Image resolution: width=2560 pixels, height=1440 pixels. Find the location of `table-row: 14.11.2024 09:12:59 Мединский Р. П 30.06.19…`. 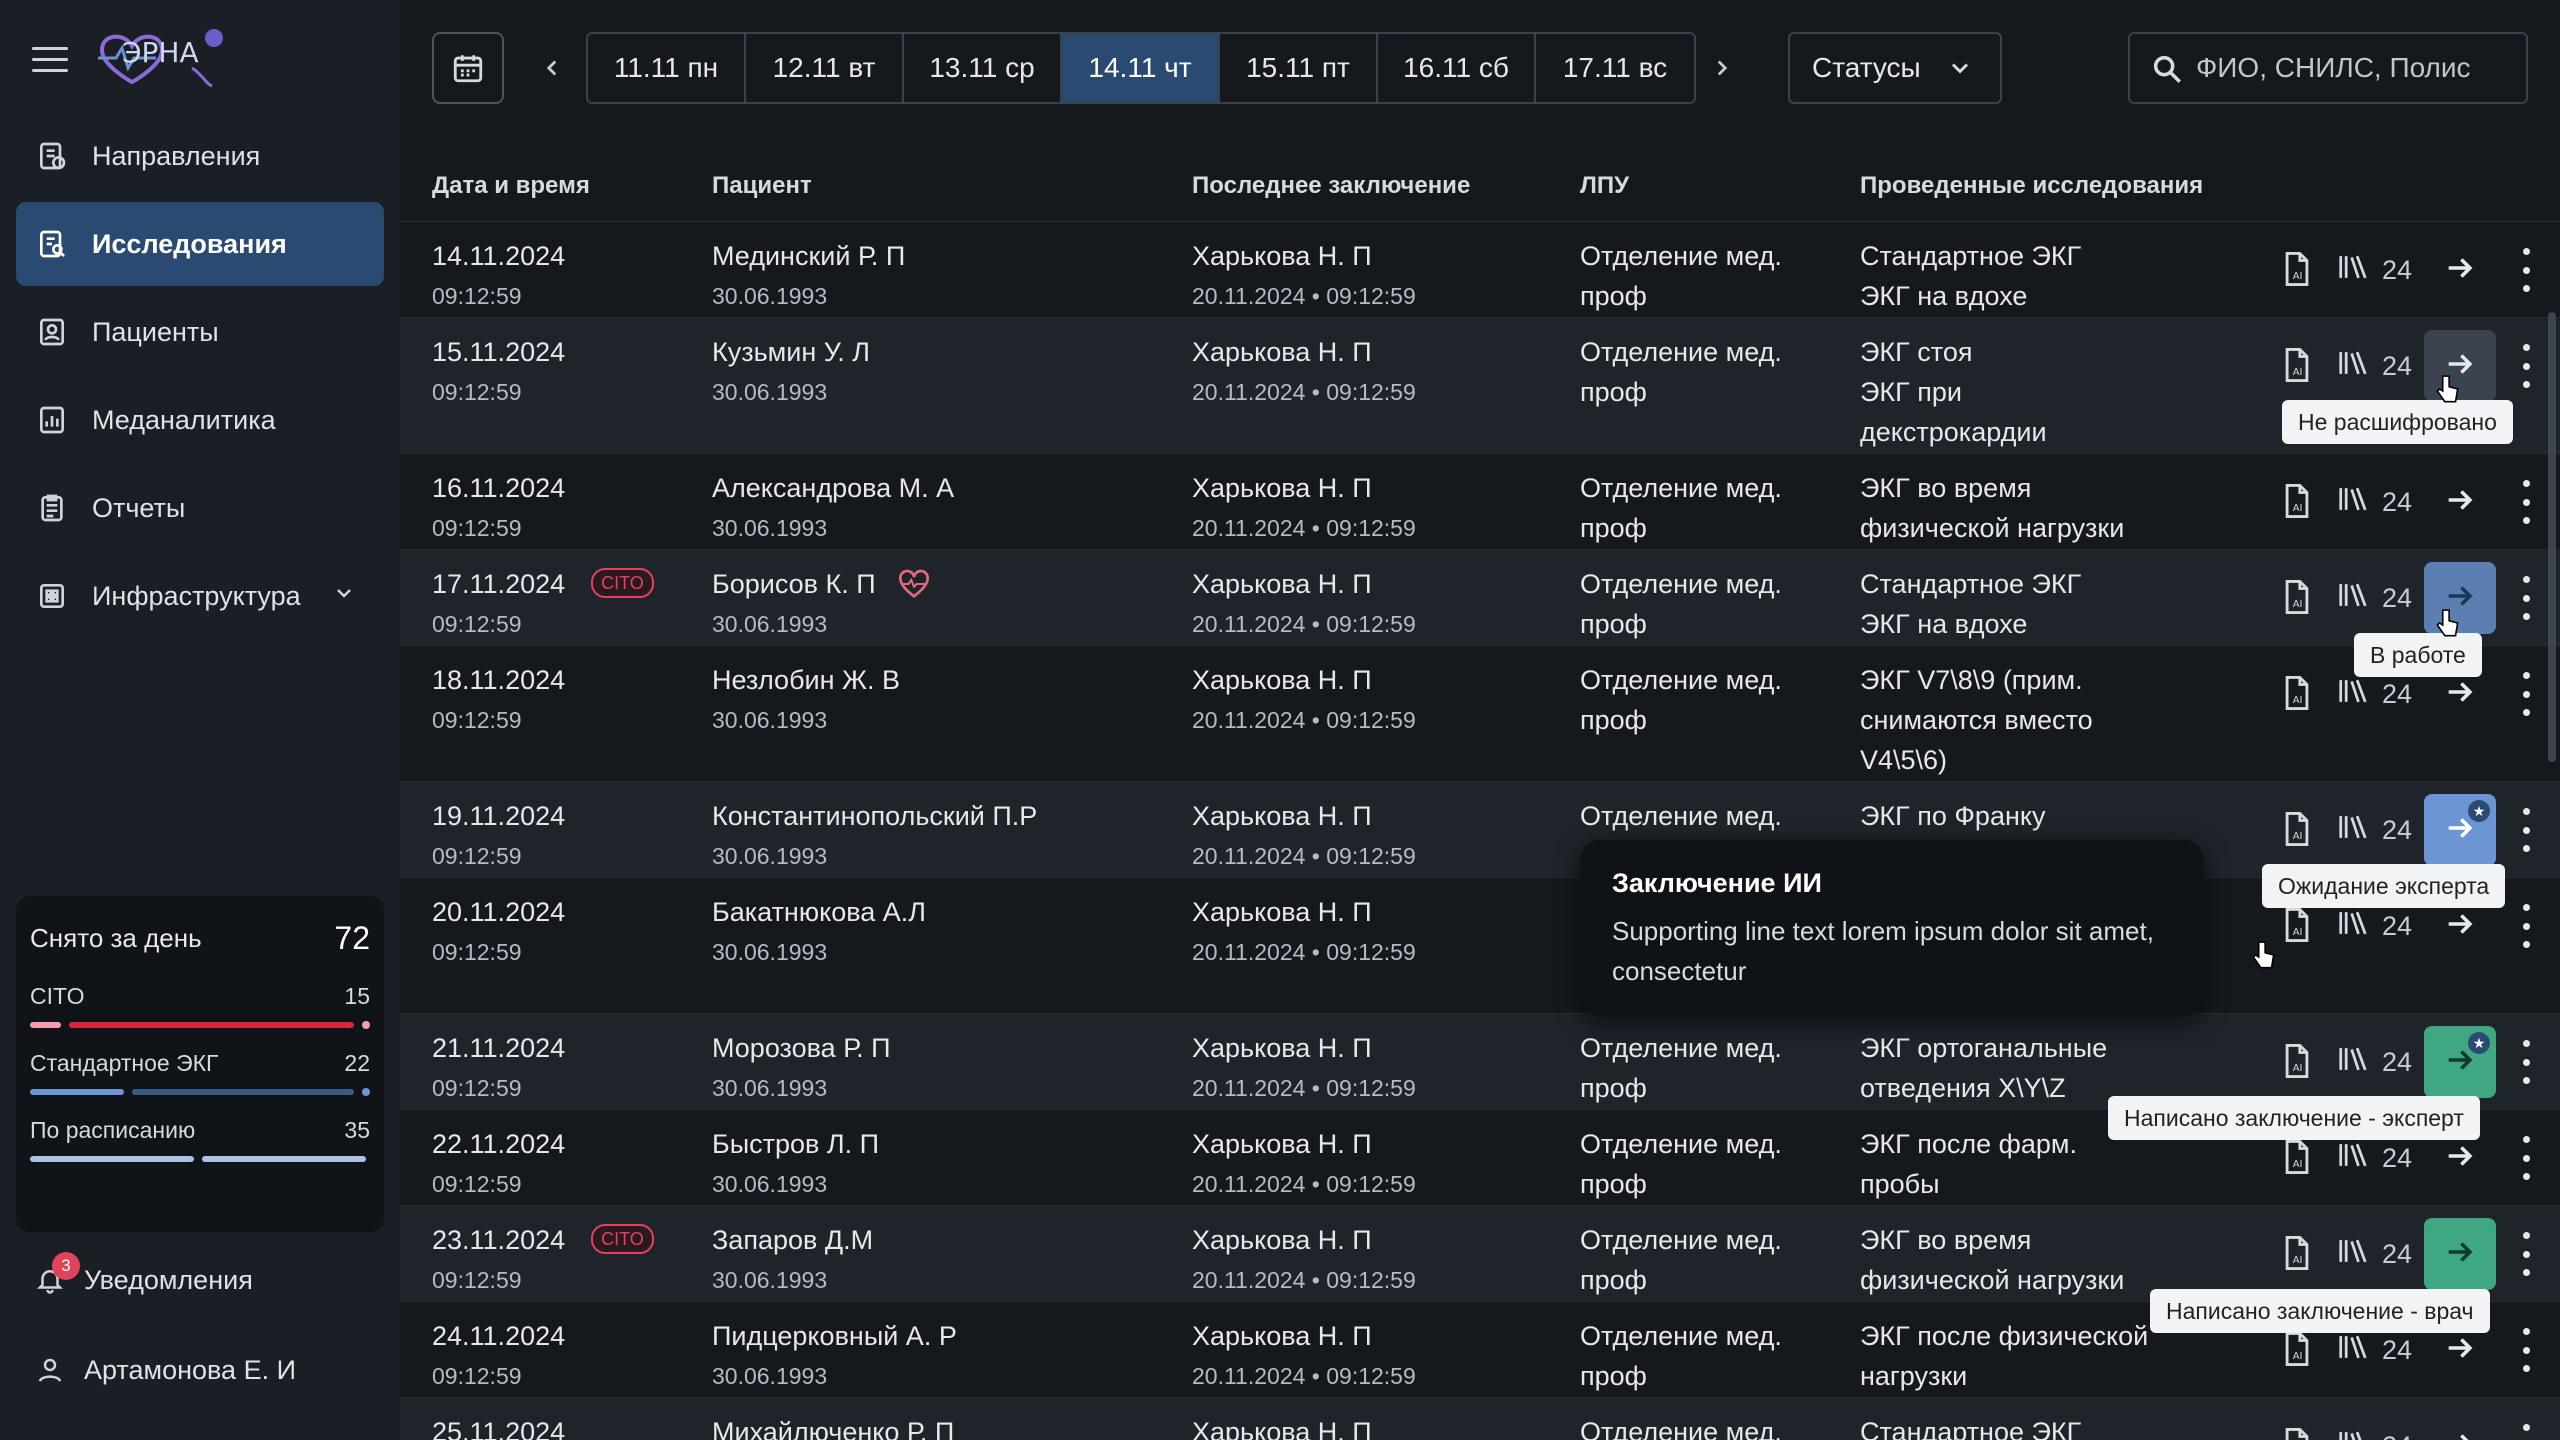

table-row: 14.11.2024 09:12:59 Мединский Р. П 30.06.19… is located at coordinates (1480, 270).